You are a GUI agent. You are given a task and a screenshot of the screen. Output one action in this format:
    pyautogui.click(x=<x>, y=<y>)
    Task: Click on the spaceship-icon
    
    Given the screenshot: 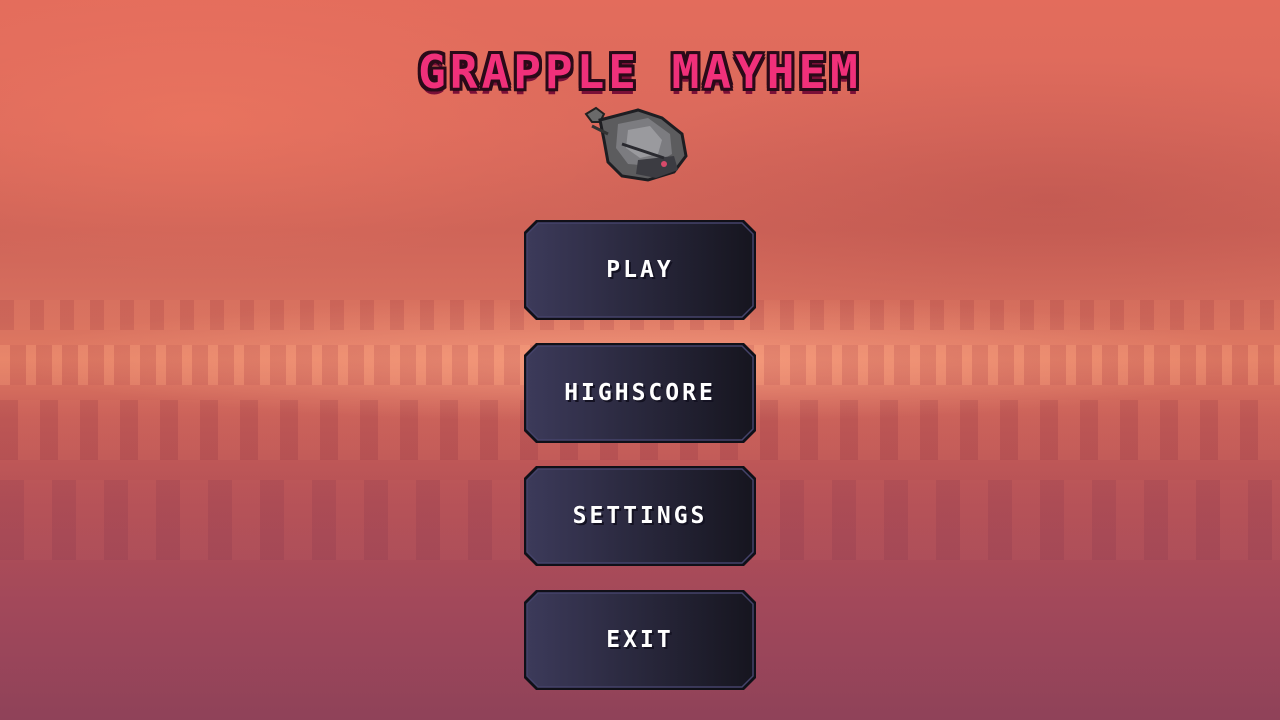 What is the action you would take?
    pyautogui.click(x=634, y=143)
    